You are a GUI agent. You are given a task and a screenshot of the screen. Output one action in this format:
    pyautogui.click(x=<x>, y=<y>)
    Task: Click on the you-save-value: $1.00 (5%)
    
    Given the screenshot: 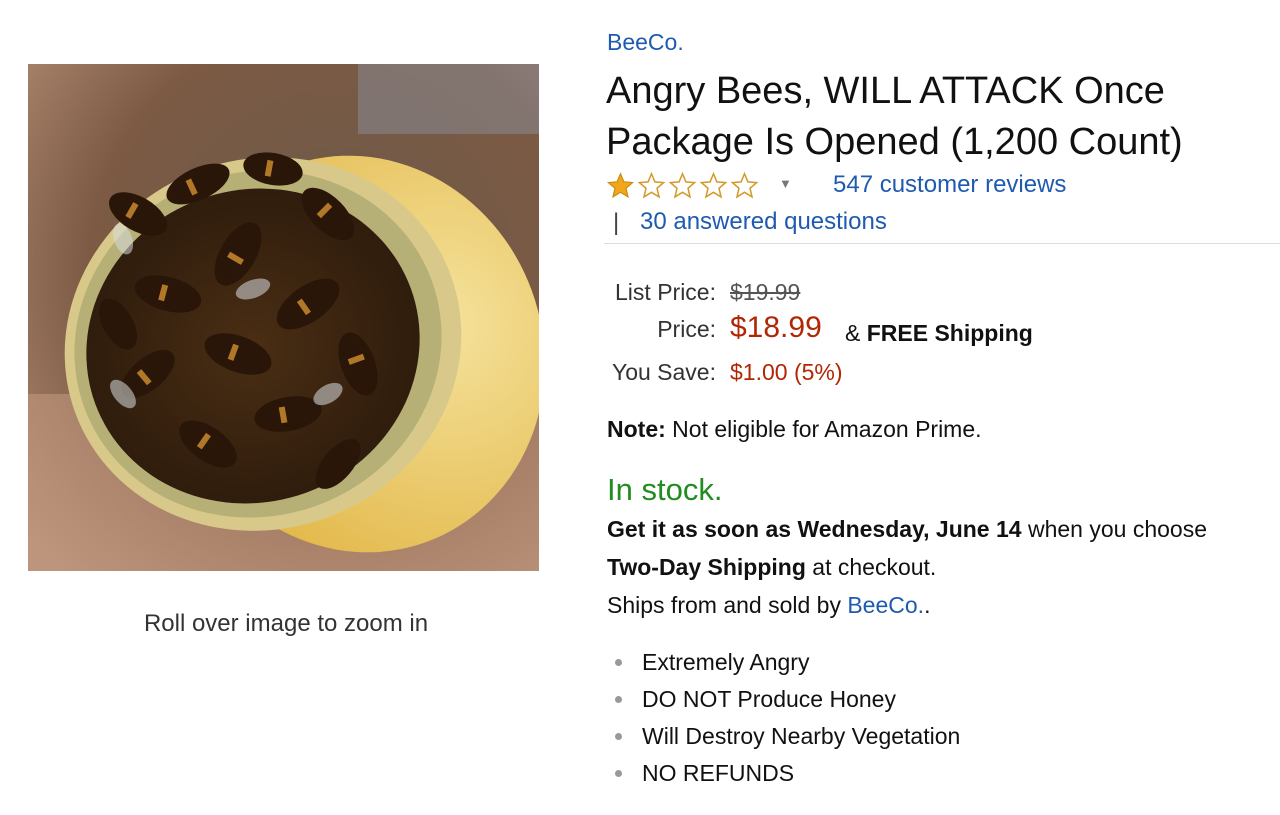 What is the action you would take?
    pyautogui.click(x=786, y=372)
    